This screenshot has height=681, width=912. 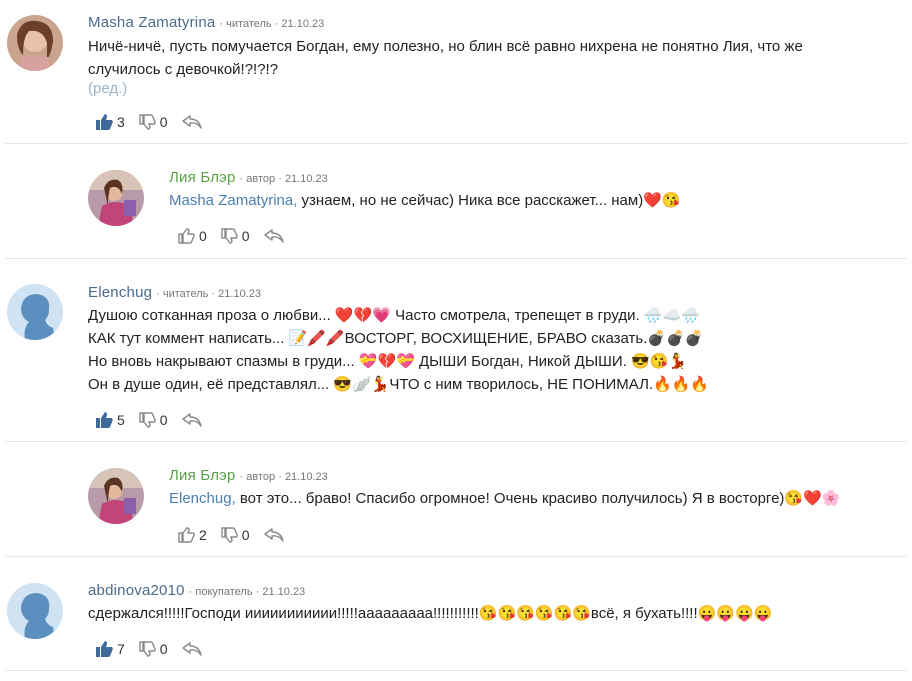 I want to click on like-button: 5, so click(x=110, y=420).